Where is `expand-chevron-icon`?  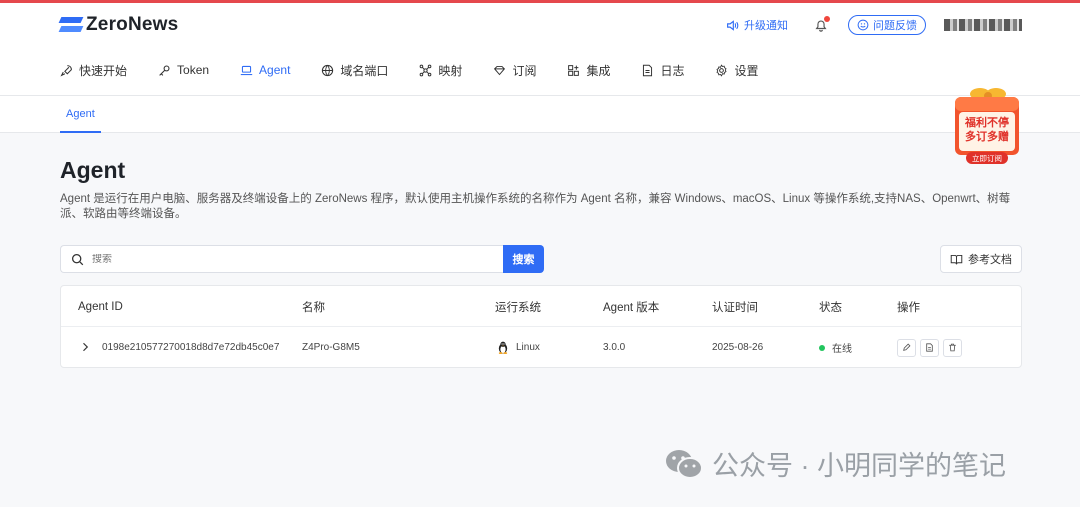 expand-chevron-icon is located at coordinates (85, 347).